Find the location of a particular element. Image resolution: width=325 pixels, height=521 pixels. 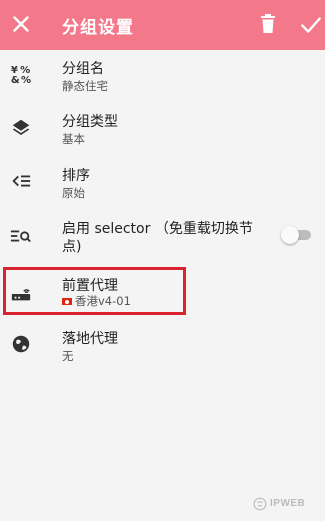

search-list-icon is located at coordinates (20, 236).